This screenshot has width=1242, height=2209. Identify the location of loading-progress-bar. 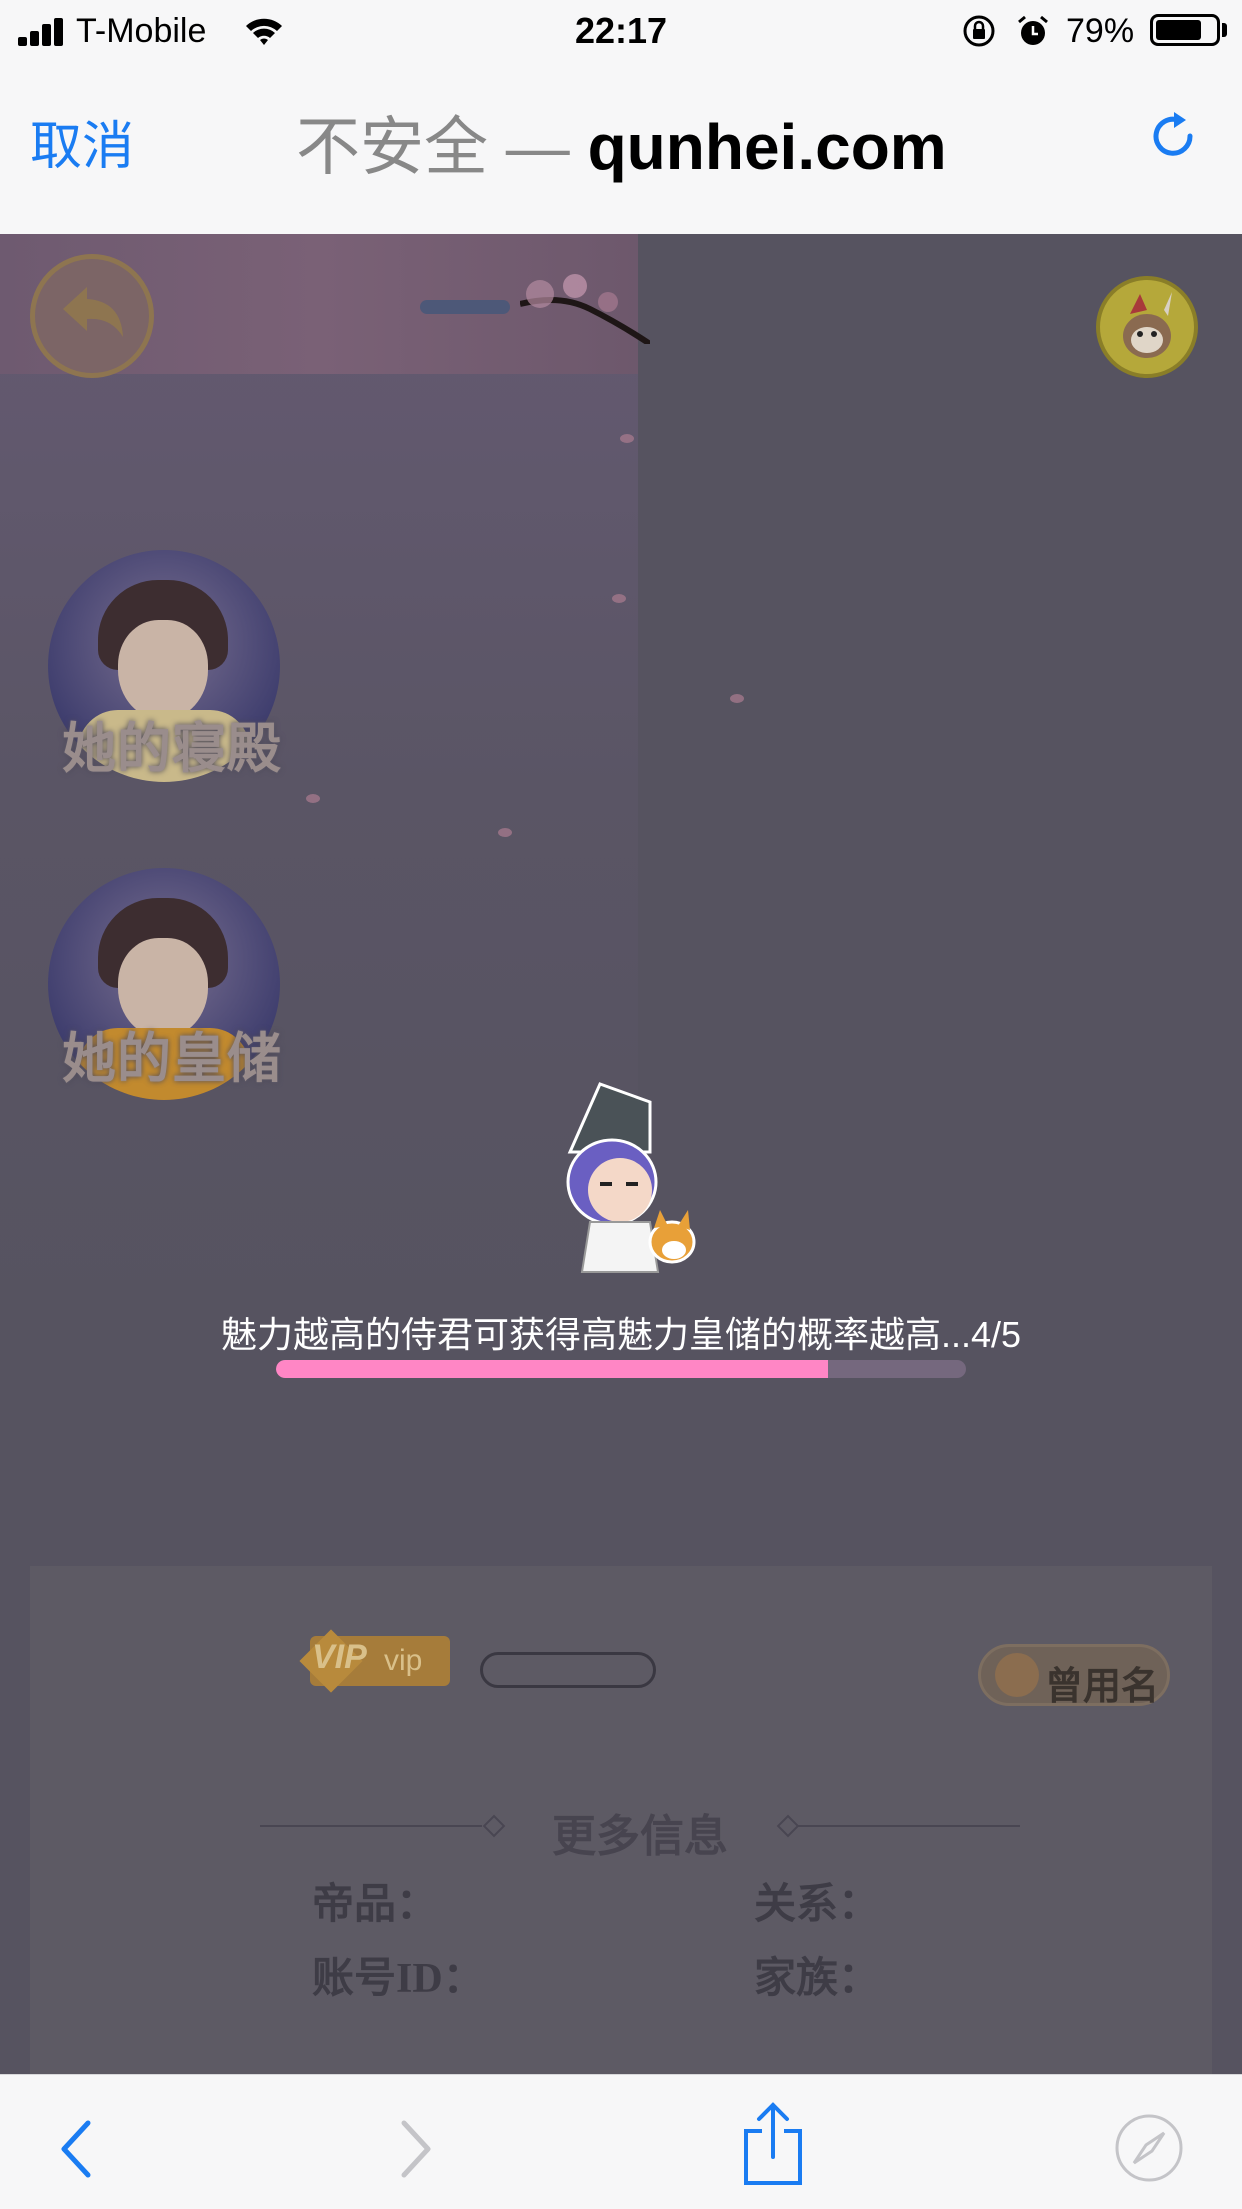
(621, 1369).